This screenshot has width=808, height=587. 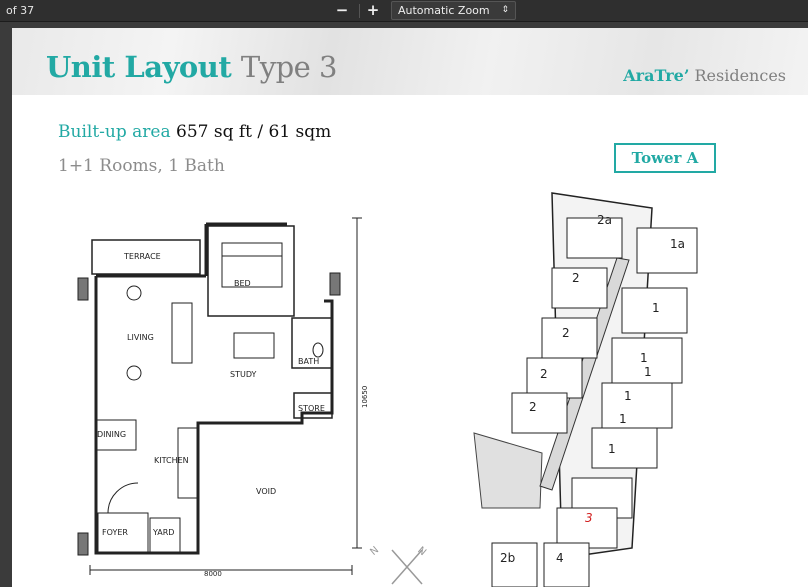 I want to click on pdf-viewer-toolbar: of 37 − + Automatic Zoom ⇕, so click(x=404, y=11).